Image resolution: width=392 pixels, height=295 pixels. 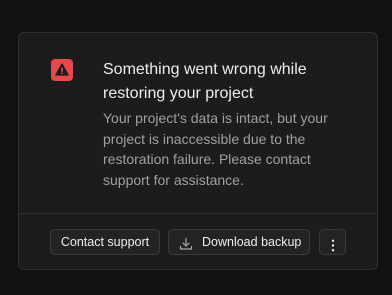 I want to click on contact-support-button: Contact support, so click(x=105, y=242).